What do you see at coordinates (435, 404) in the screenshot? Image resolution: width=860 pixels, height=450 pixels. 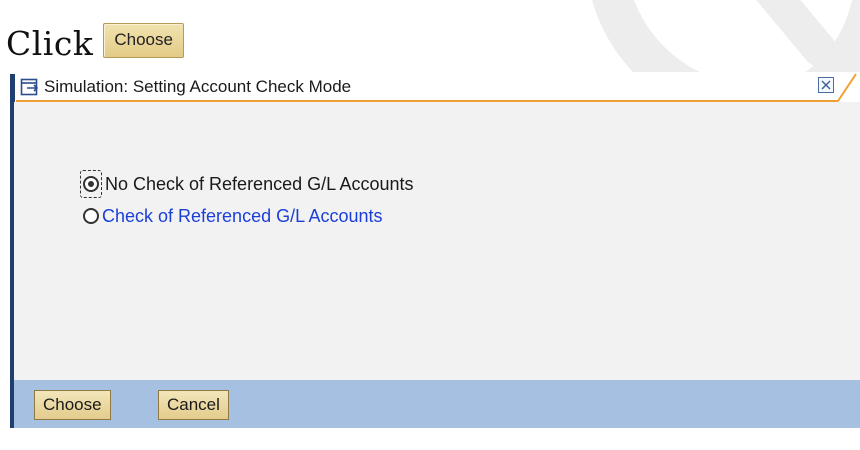 I see `dialog-footer: Choose Cancel` at bounding box center [435, 404].